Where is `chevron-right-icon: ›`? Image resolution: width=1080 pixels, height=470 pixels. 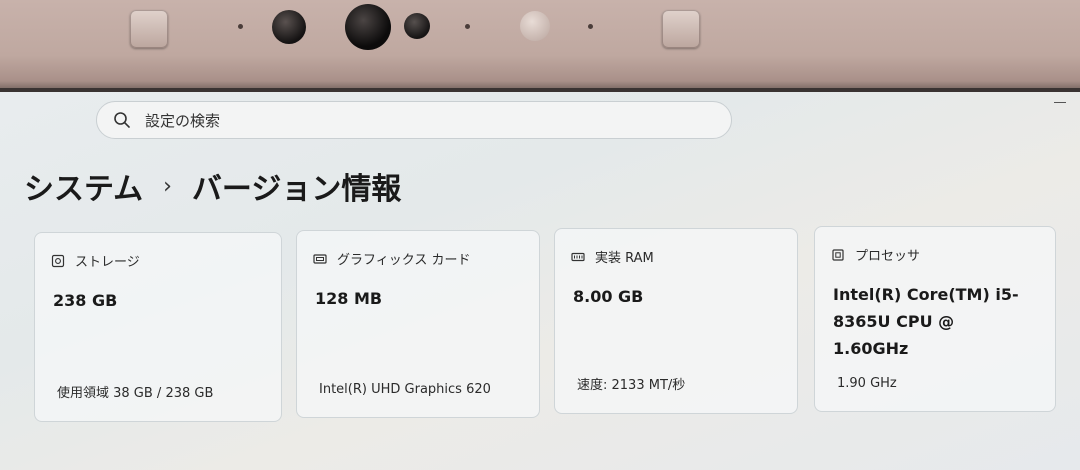 chevron-right-icon: › is located at coordinates (167, 186).